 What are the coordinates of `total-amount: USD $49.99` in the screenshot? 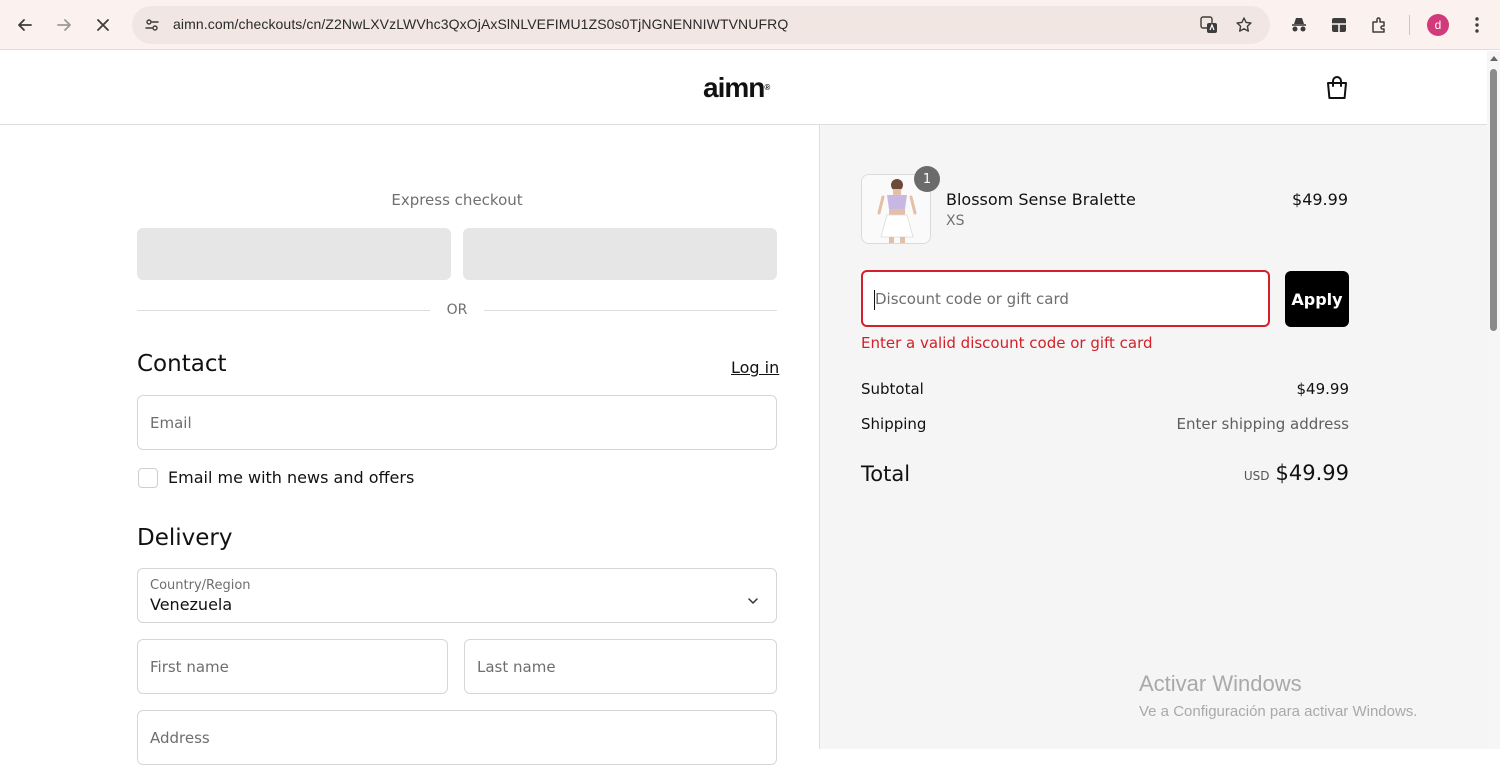 It's located at (1224, 473).